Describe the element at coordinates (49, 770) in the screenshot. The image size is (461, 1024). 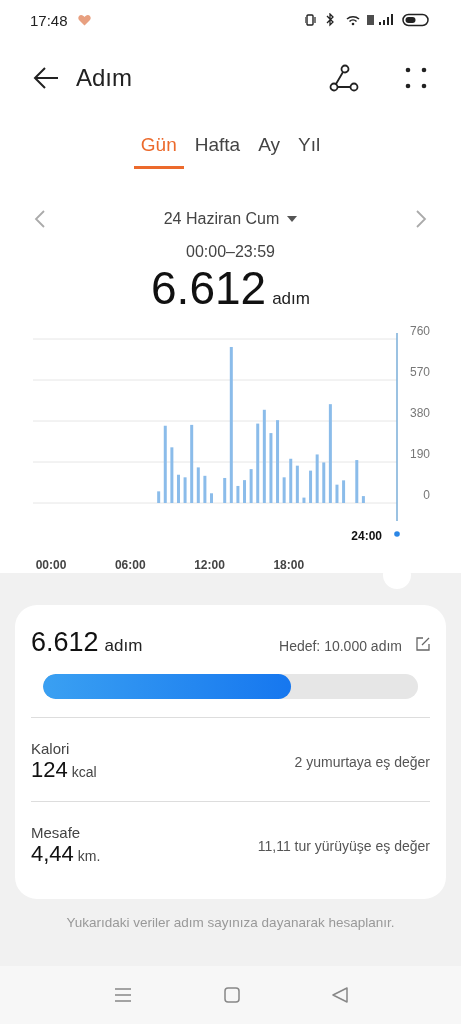
I see `metric-value: 124` at that location.